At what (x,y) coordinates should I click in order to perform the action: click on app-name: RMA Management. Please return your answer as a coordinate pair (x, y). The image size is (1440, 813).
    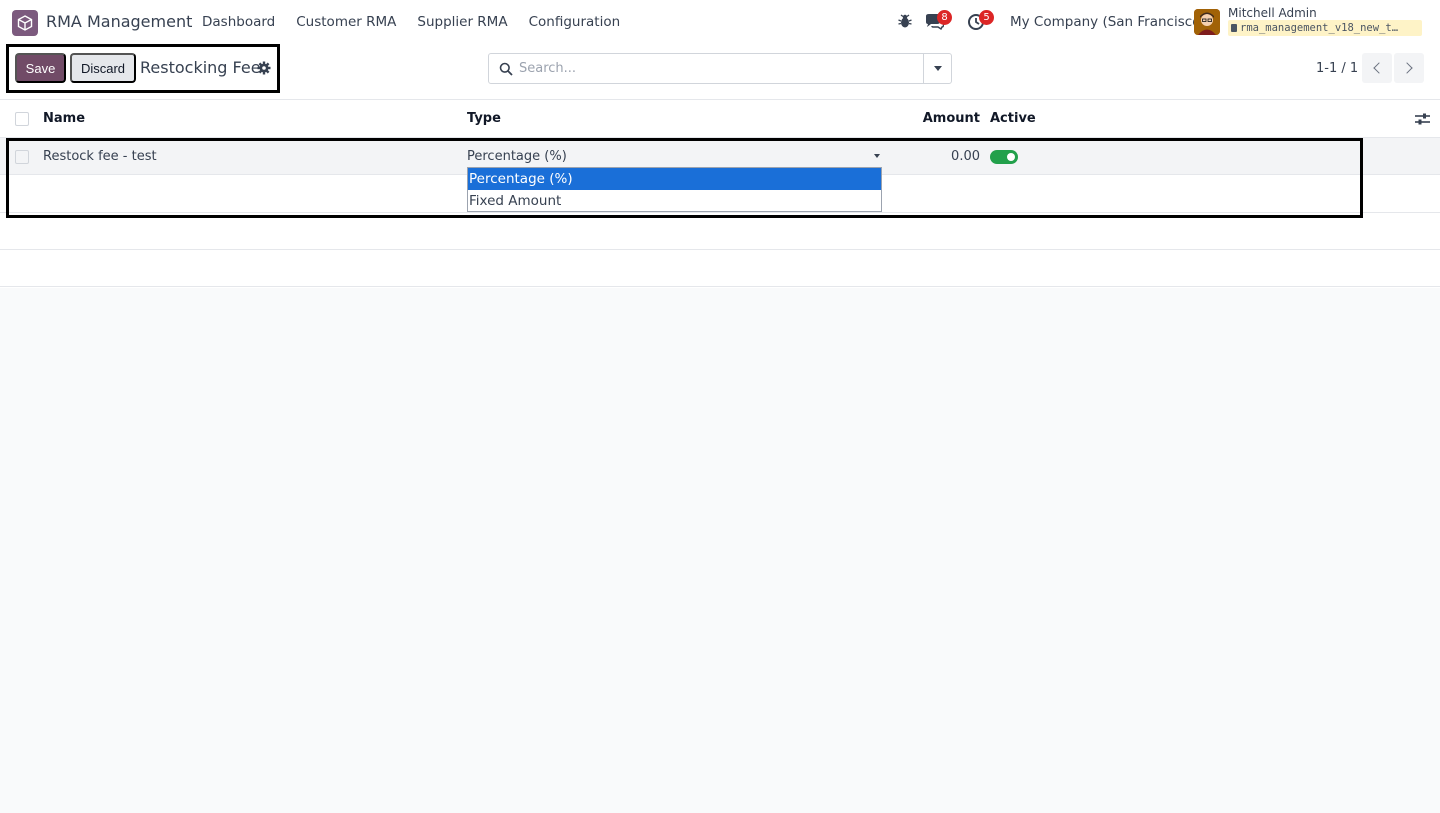
    Looking at the image, I should click on (119, 21).